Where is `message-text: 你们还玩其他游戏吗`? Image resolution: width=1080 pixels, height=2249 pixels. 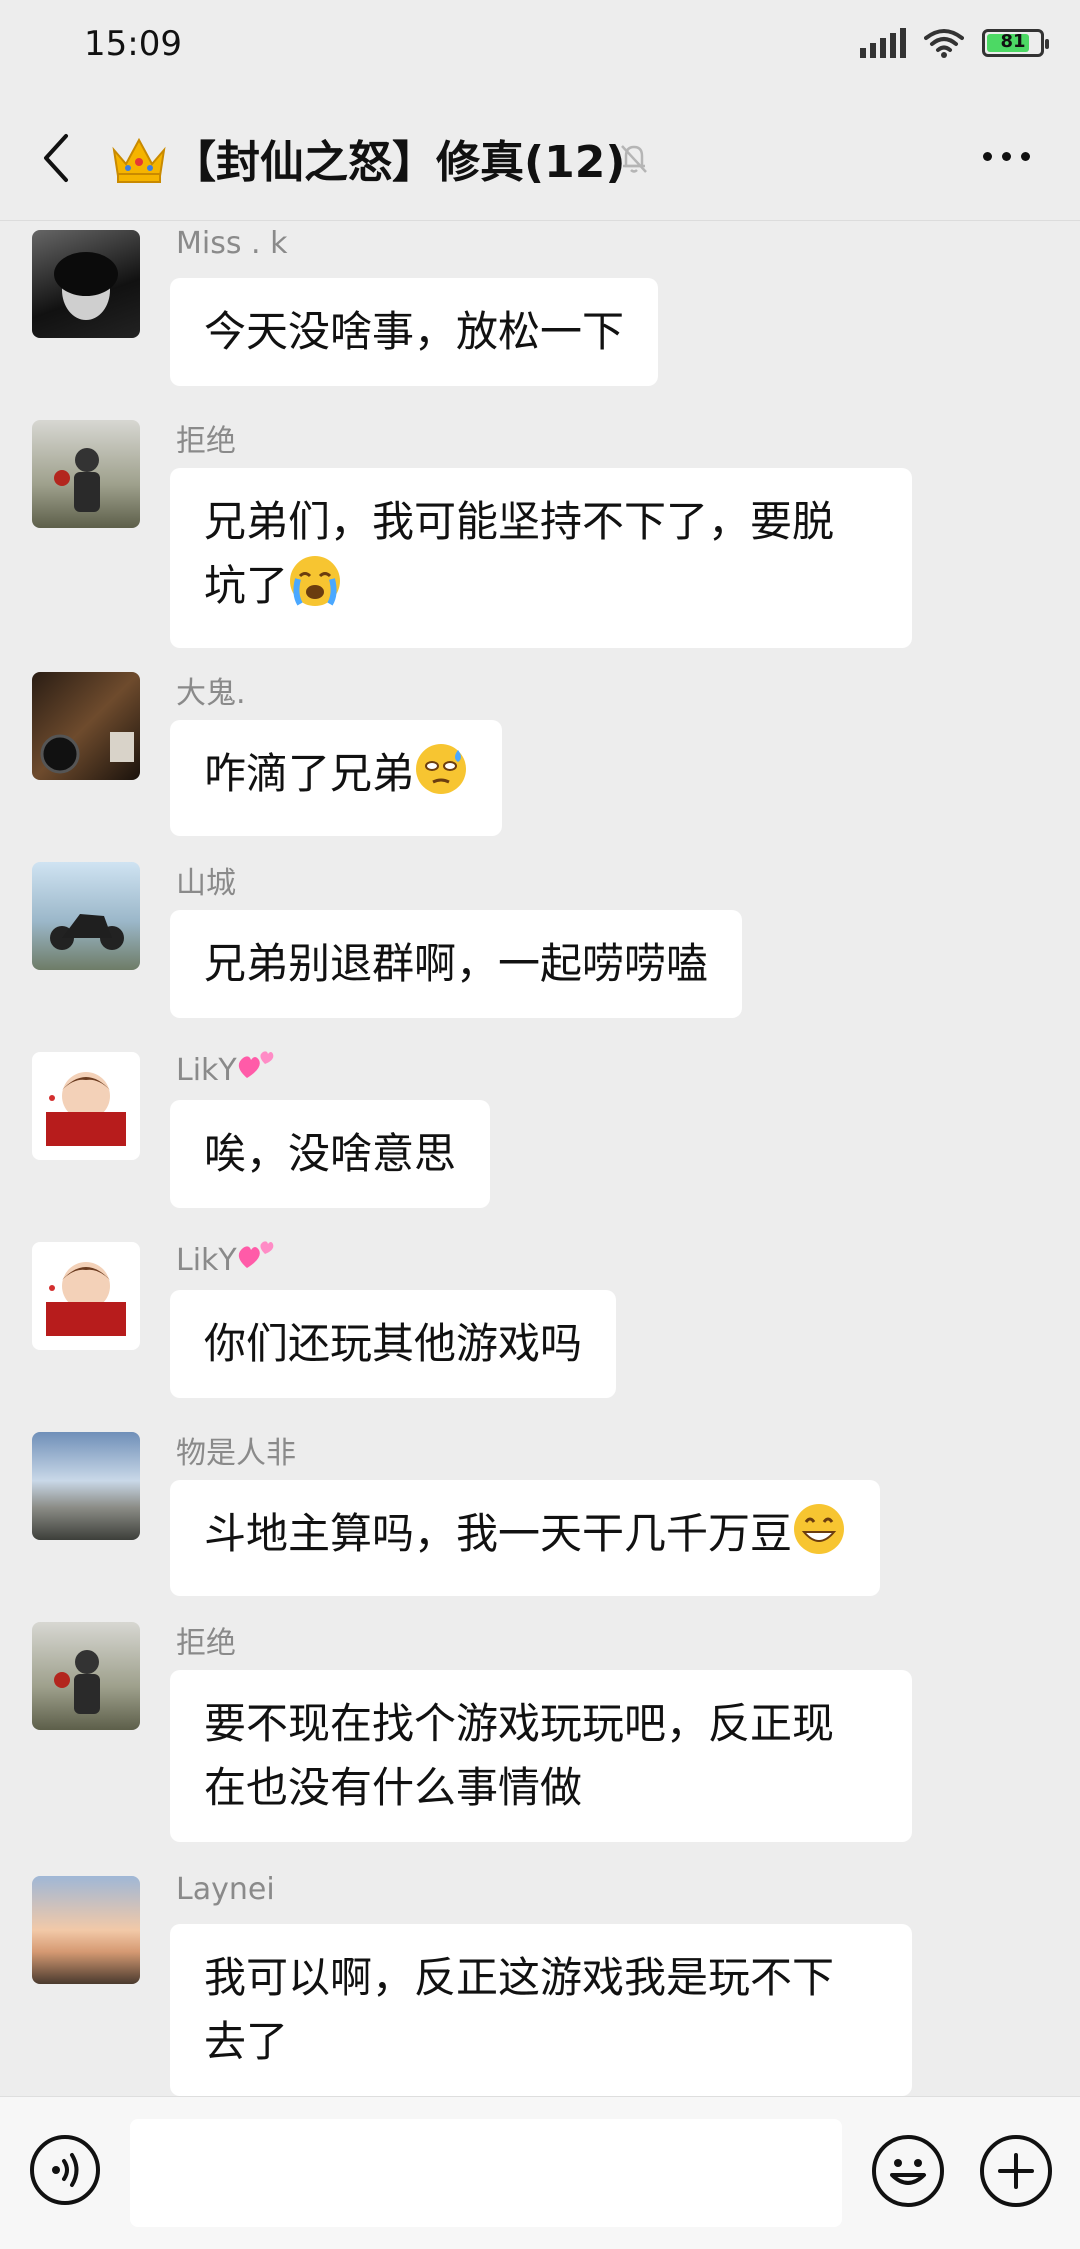 message-text: 你们还玩其他游戏吗 is located at coordinates (393, 1343).